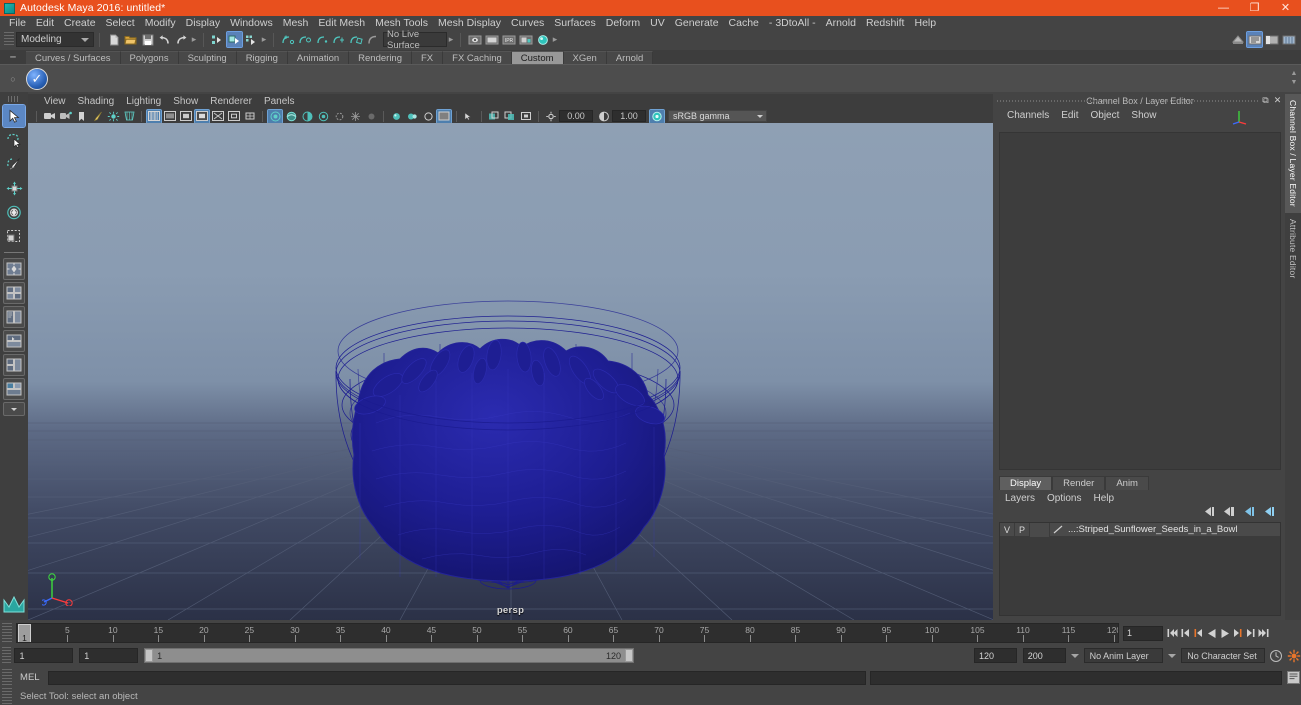 This screenshot has height=705, width=1301. I want to click on auto-key-icon, so click(1276, 655).